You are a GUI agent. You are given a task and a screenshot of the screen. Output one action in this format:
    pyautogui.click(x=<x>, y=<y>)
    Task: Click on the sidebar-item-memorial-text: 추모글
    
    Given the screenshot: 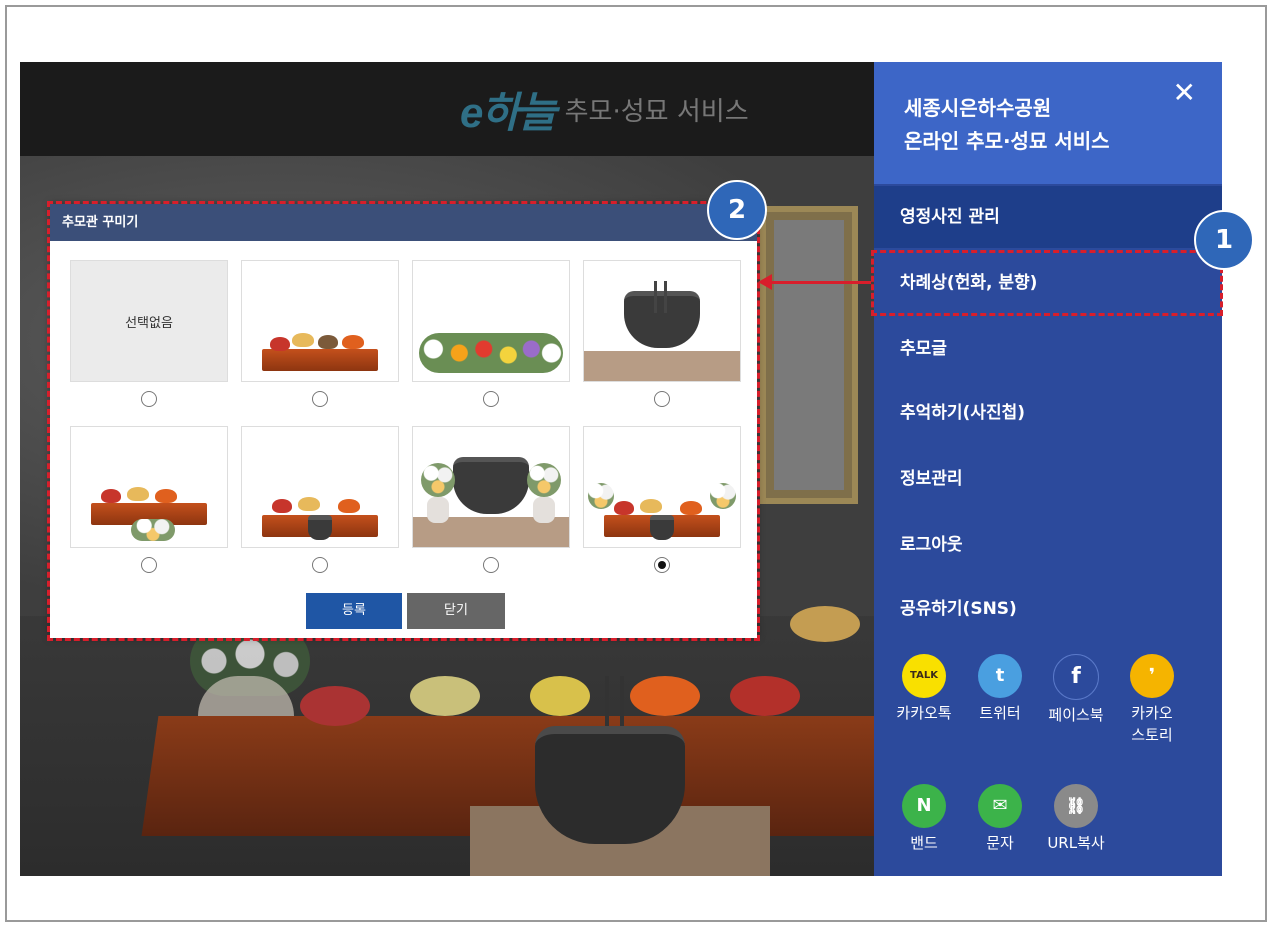 What is the action you would take?
    pyautogui.click(x=1048, y=349)
    